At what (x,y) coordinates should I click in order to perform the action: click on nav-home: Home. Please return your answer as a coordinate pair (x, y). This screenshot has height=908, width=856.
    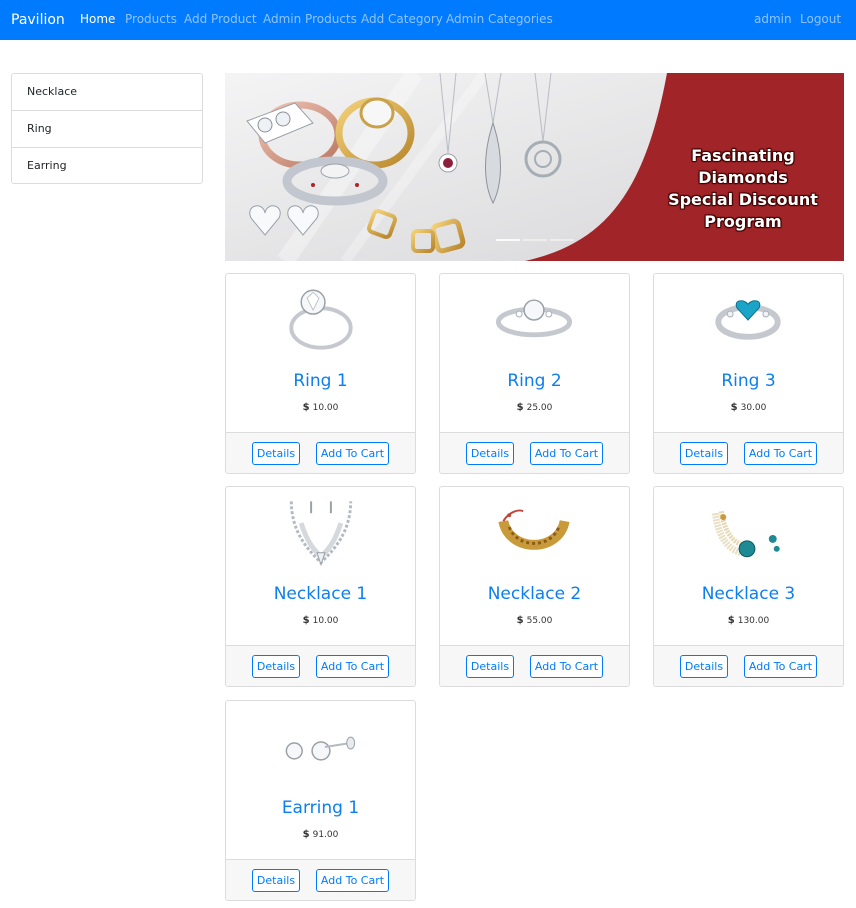
    Looking at the image, I should click on (97, 19).